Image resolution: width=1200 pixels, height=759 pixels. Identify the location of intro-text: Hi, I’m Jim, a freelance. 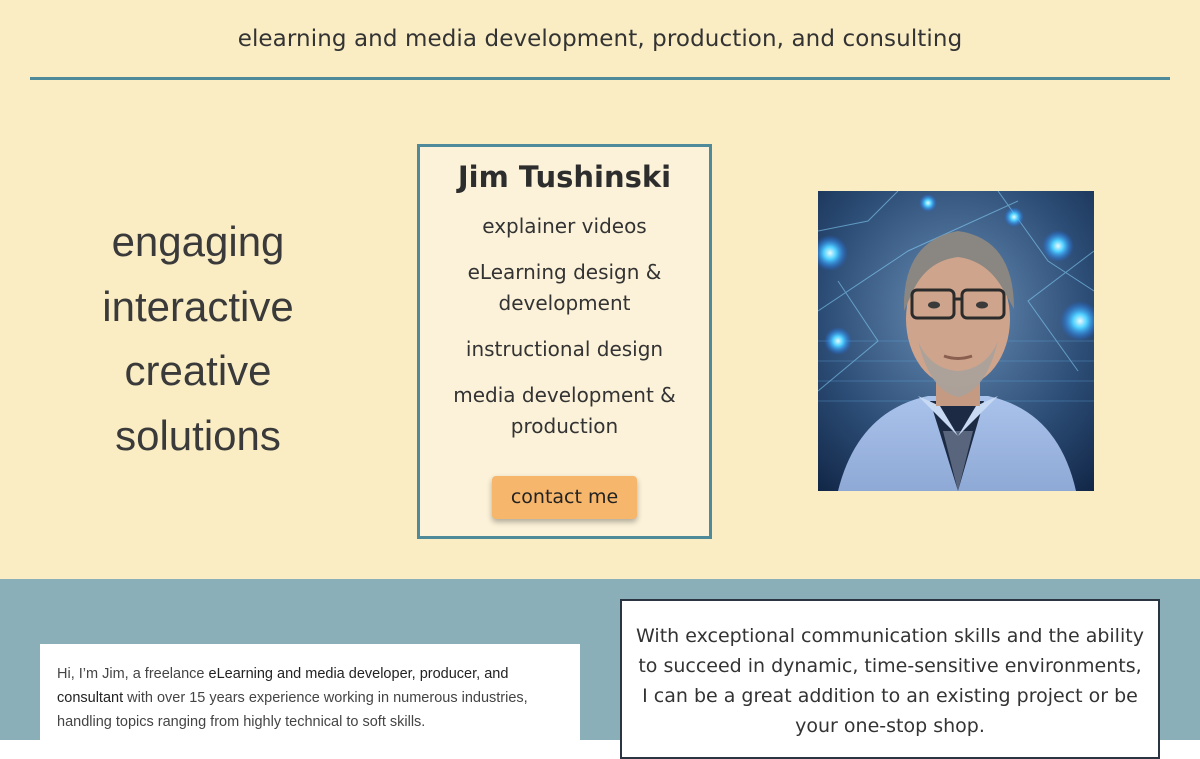
(133, 674).